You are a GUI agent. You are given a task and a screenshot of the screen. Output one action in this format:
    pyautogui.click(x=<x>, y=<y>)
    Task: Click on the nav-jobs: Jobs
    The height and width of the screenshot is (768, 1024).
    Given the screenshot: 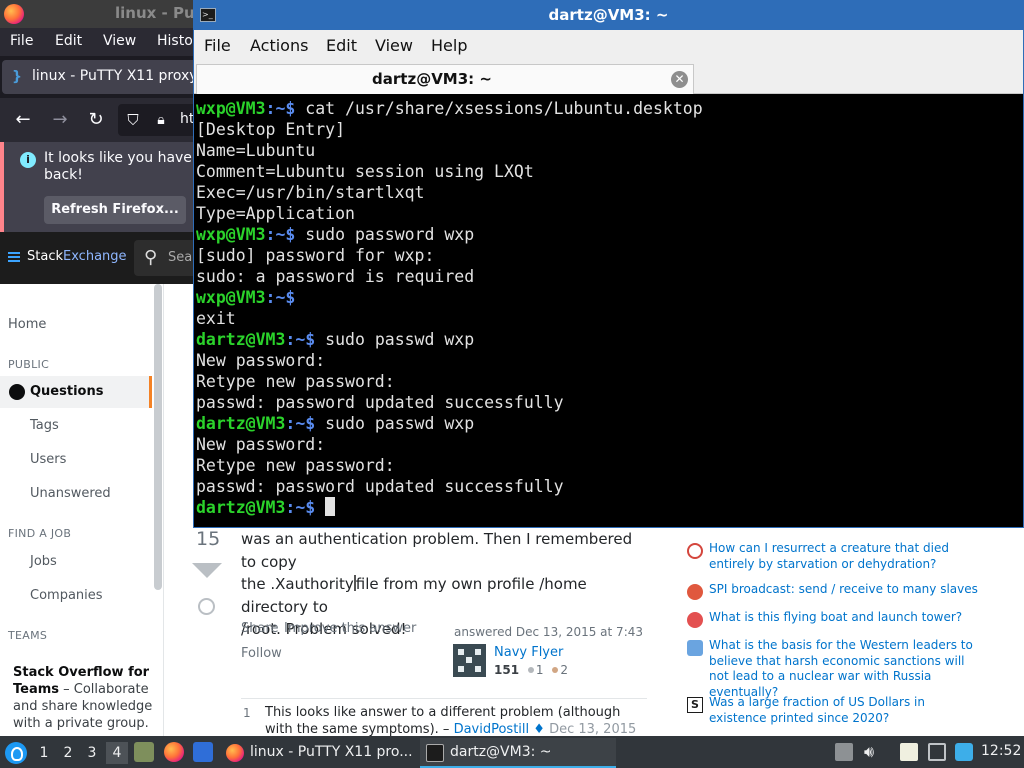 What is the action you would take?
    pyautogui.click(x=43, y=561)
    